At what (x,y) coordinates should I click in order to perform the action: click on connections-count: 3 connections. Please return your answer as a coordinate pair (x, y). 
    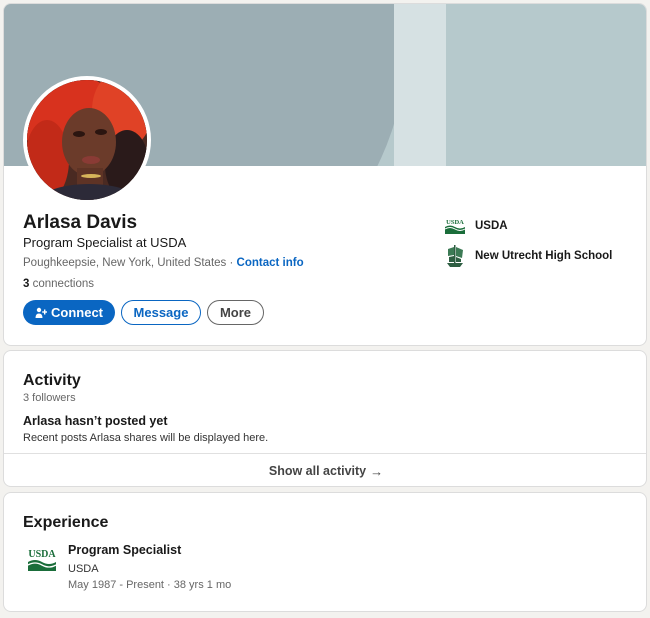
    Looking at the image, I should click on (58, 284).